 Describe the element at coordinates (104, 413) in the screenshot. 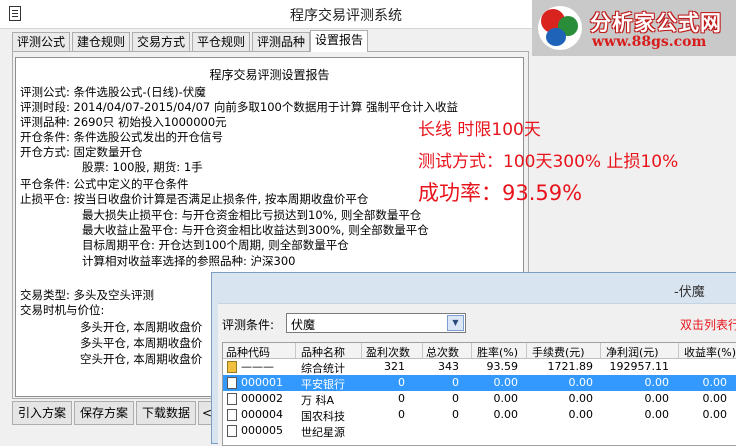

I see `save-scheme-button: 保存方案` at that location.